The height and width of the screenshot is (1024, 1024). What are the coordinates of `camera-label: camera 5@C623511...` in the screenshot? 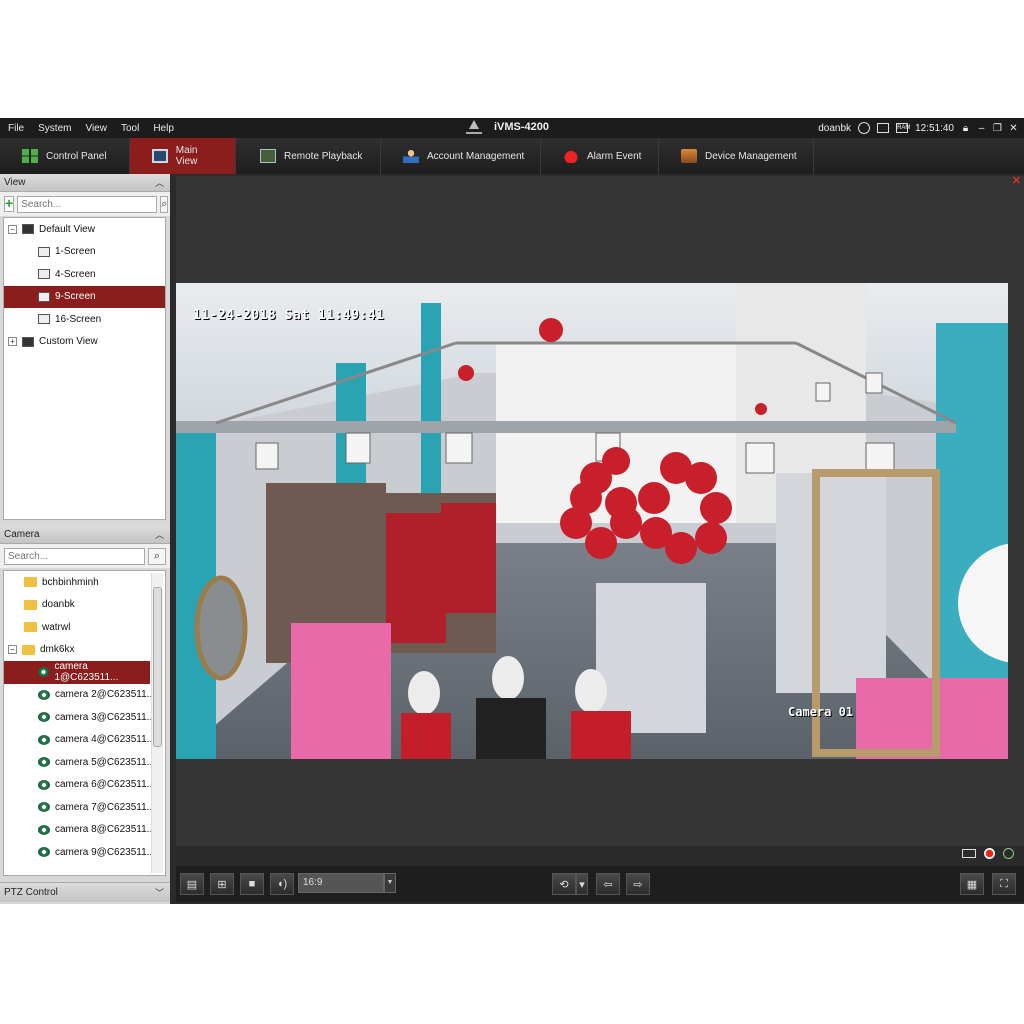 It's located at (105, 762).